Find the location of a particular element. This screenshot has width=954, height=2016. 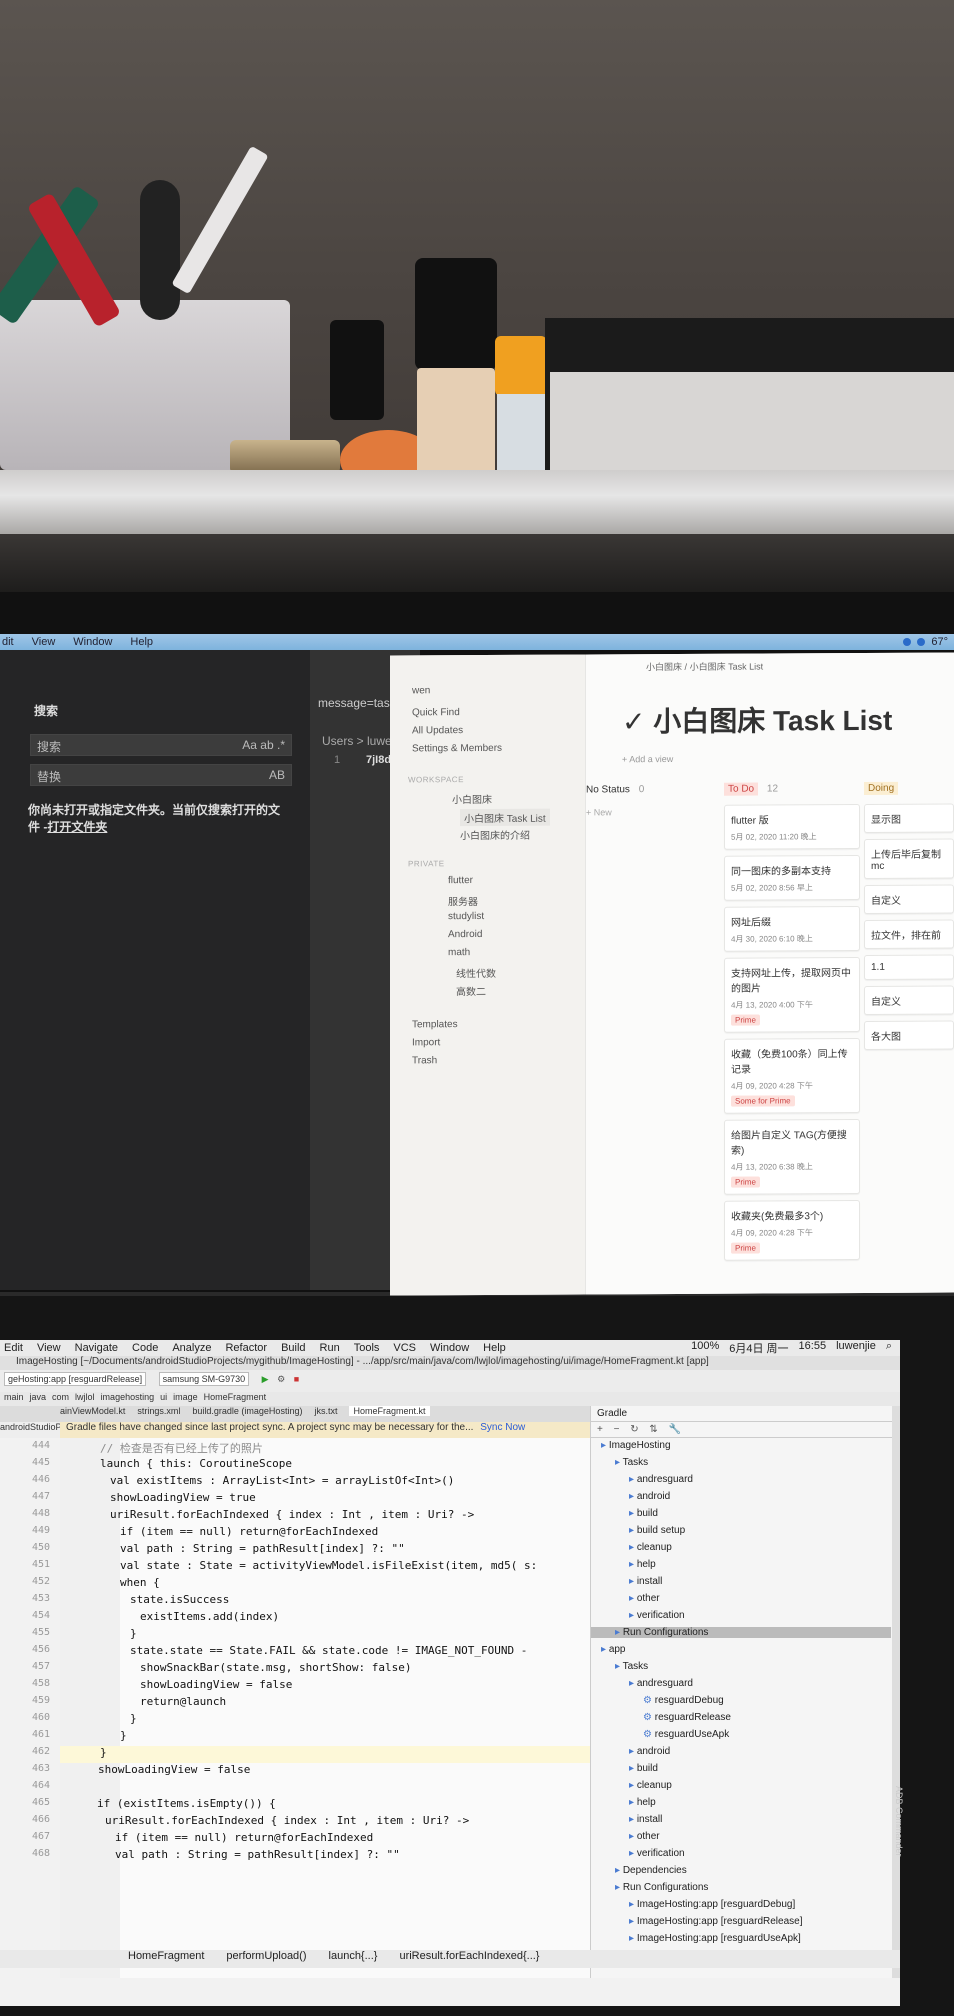

gradle-node: ▸ andresguard is located at coordinates (741, 1479).